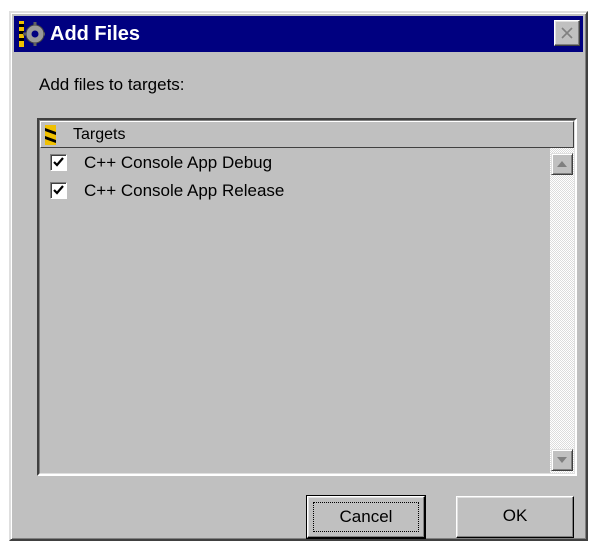 This screenshot has width=597, height=550. What do you see at coordinates (33, 34) in the screenshot?
I see `gear-icon` at bounding box center [33, 34].